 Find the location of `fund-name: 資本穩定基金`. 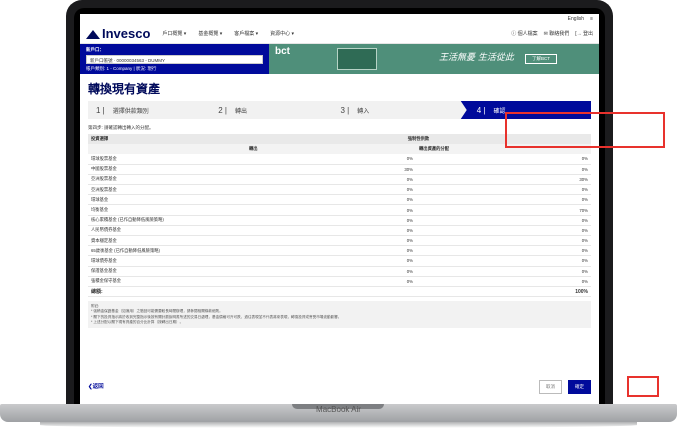

fund-name: 資本穩定基金 is located at coordinates (167, 241).